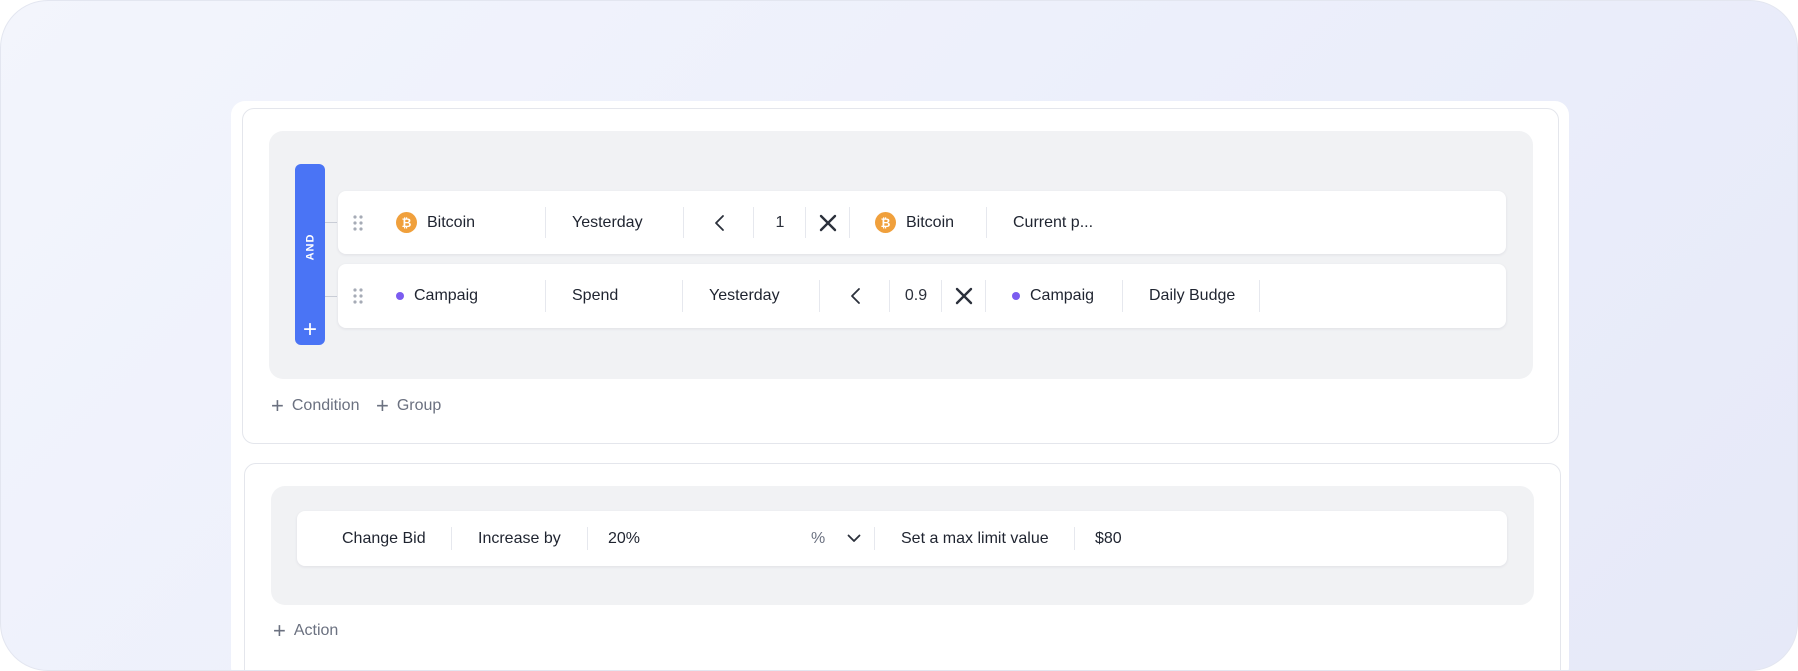  I want to click on target-source-select: Campaig, so click(1054, 296).